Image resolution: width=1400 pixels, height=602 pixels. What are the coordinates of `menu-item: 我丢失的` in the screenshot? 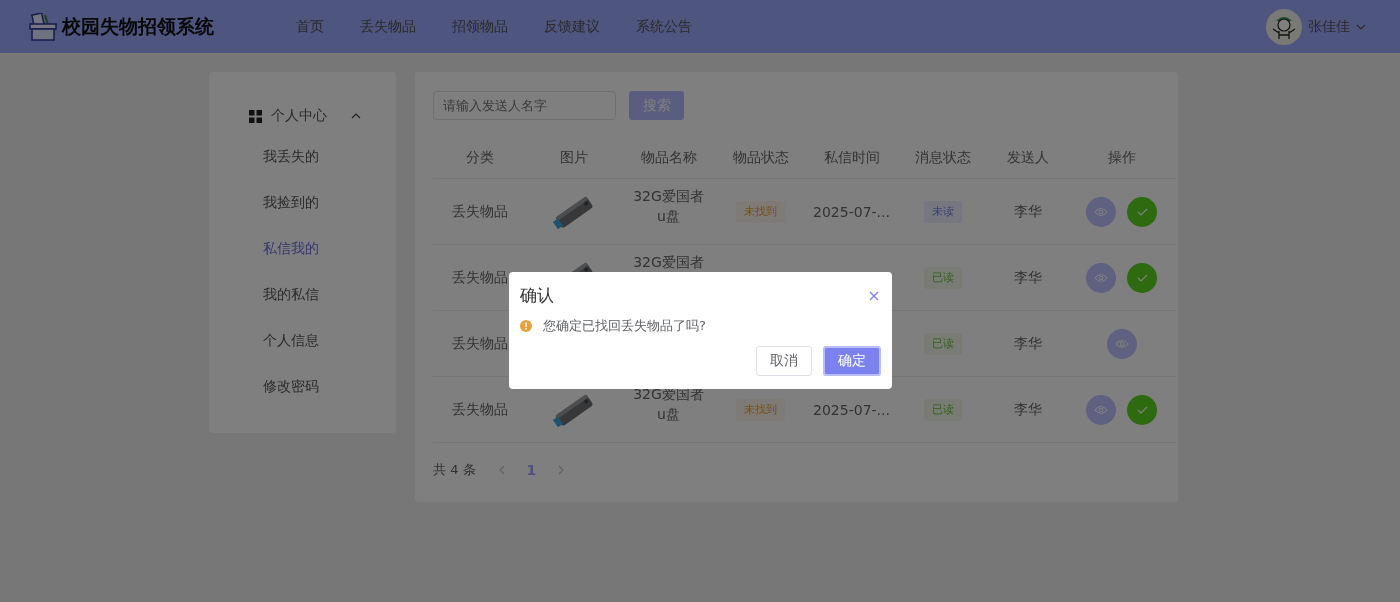 It's located at (322, 156).